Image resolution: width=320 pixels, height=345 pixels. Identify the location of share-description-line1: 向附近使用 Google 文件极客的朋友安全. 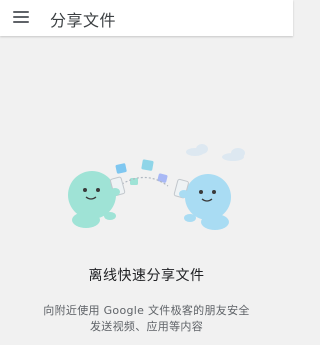
(146, 310).